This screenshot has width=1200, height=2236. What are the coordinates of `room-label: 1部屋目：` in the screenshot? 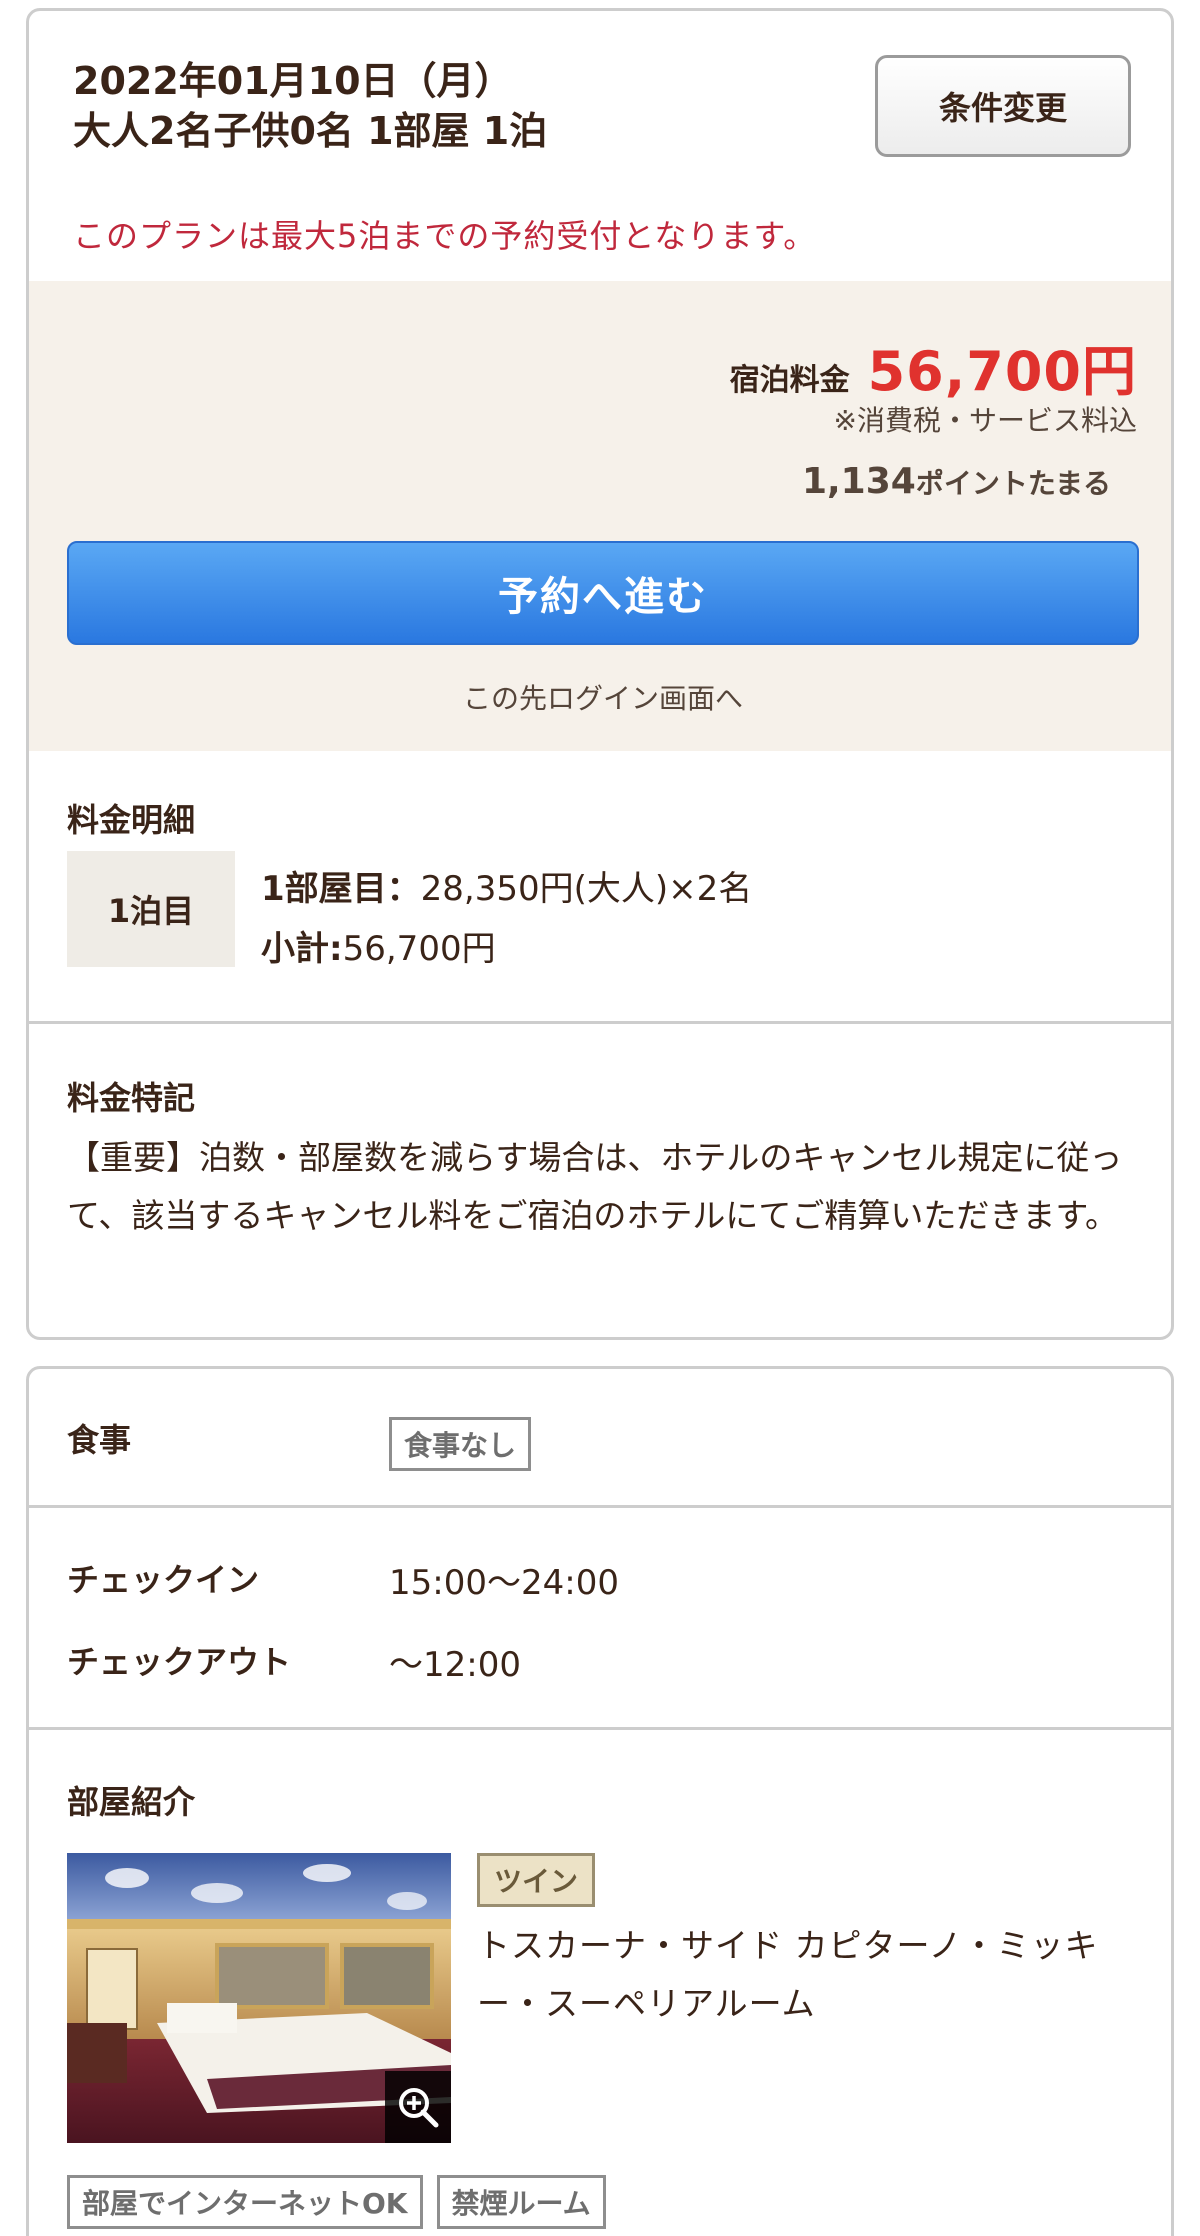 It's located at (341, 889).